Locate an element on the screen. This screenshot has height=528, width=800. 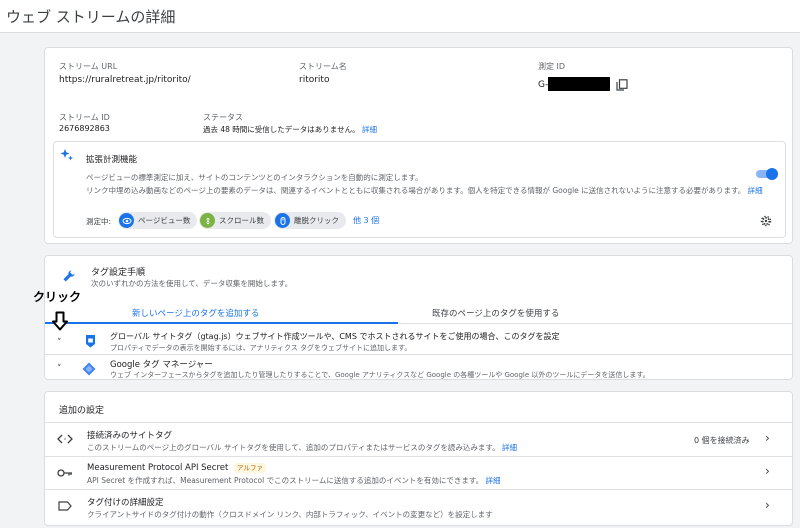
sparkle-icon is located at coordinates (67, 155).